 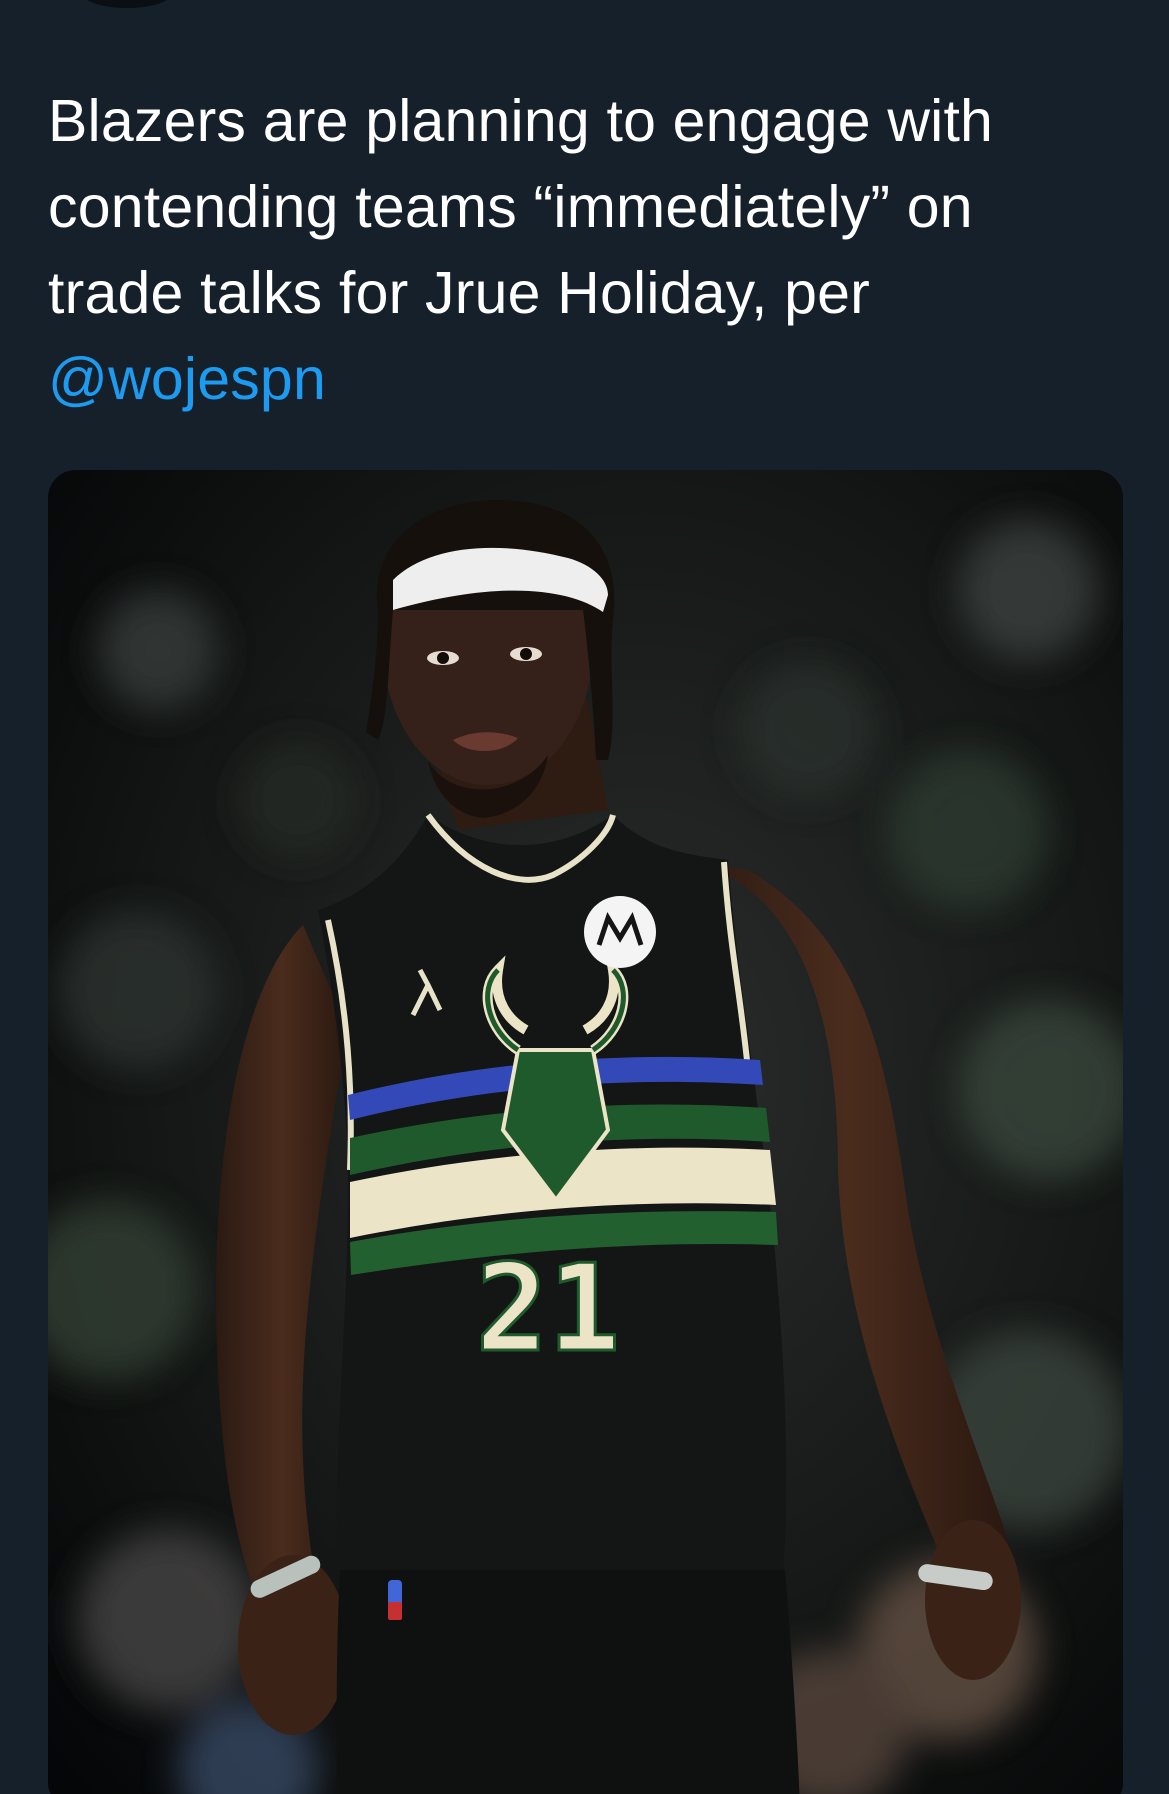 I want to click on author-avatar, so click(x=127, y=4).